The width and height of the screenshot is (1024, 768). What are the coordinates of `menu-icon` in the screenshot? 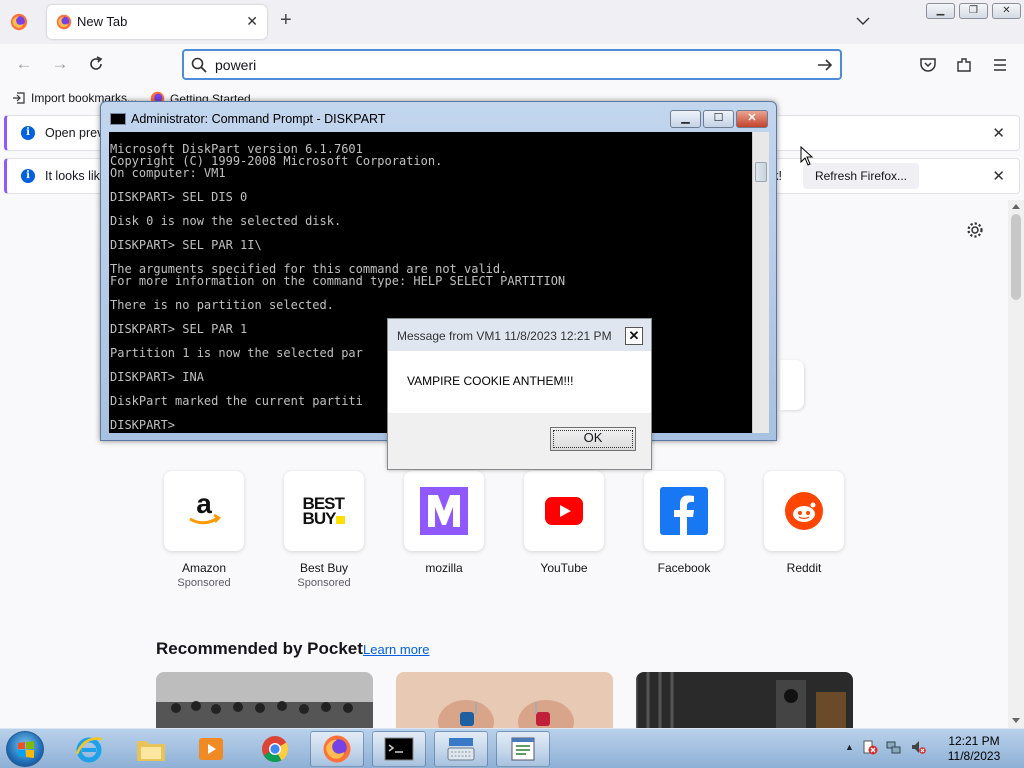 It's located at (1000, 65).